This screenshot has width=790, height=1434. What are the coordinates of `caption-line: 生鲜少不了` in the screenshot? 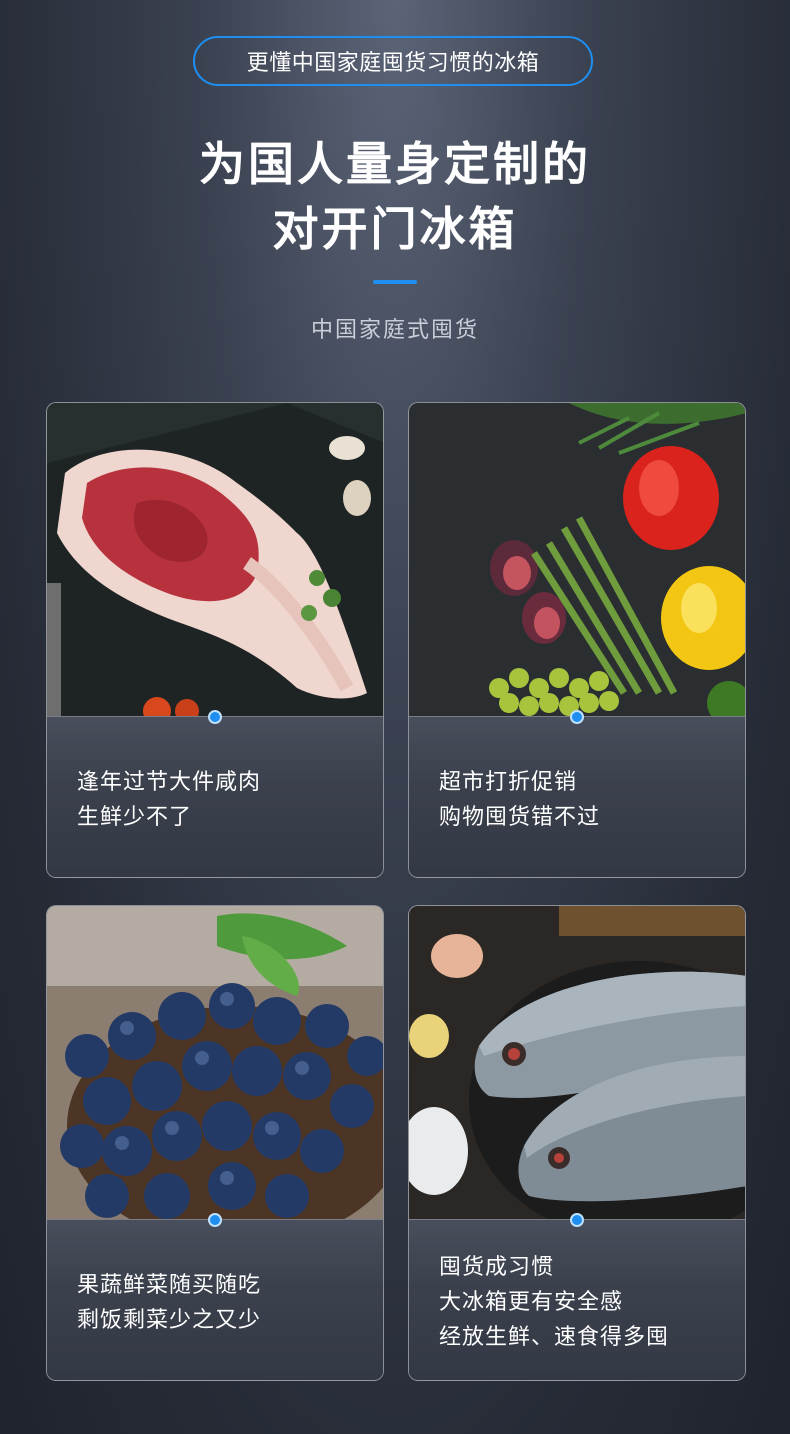 It's located at (135, 817).